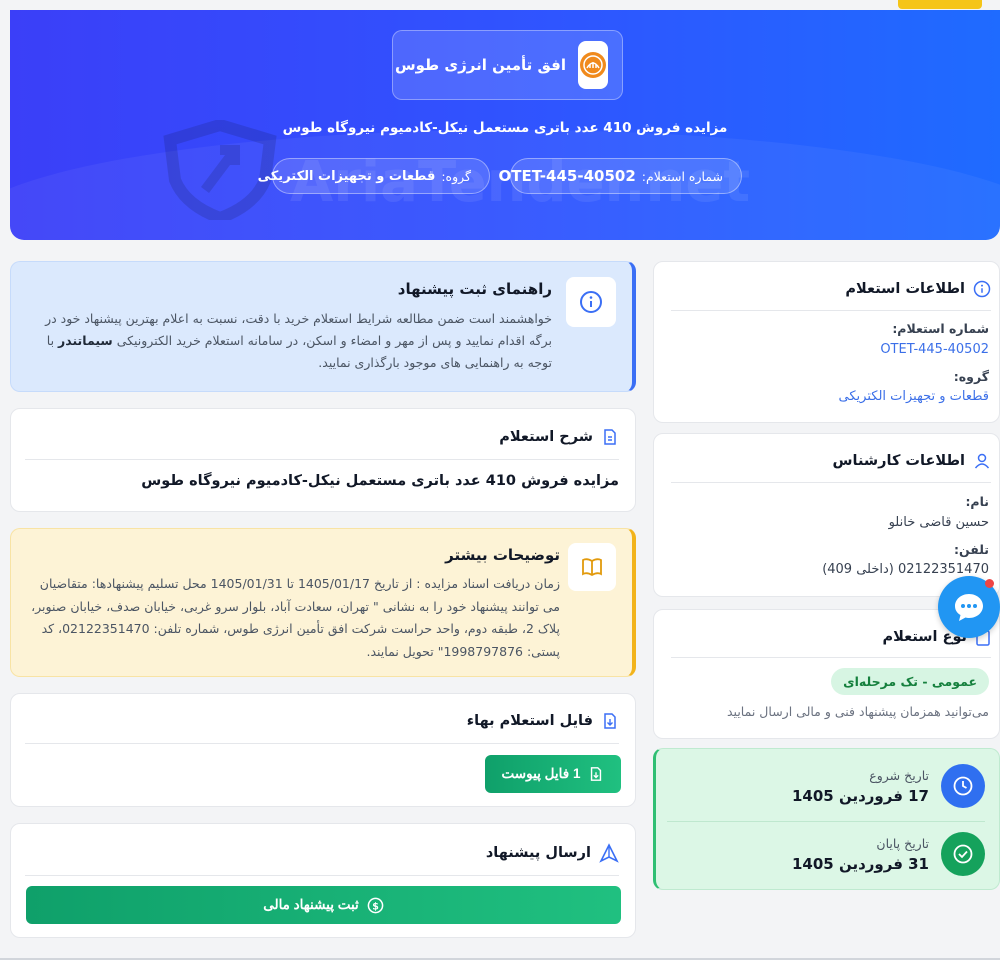 The height and width of the screenshot is (960, 1000). Describe the element at coordinates (963, 786) in the screenshot. I see `clock-icon` at that location.